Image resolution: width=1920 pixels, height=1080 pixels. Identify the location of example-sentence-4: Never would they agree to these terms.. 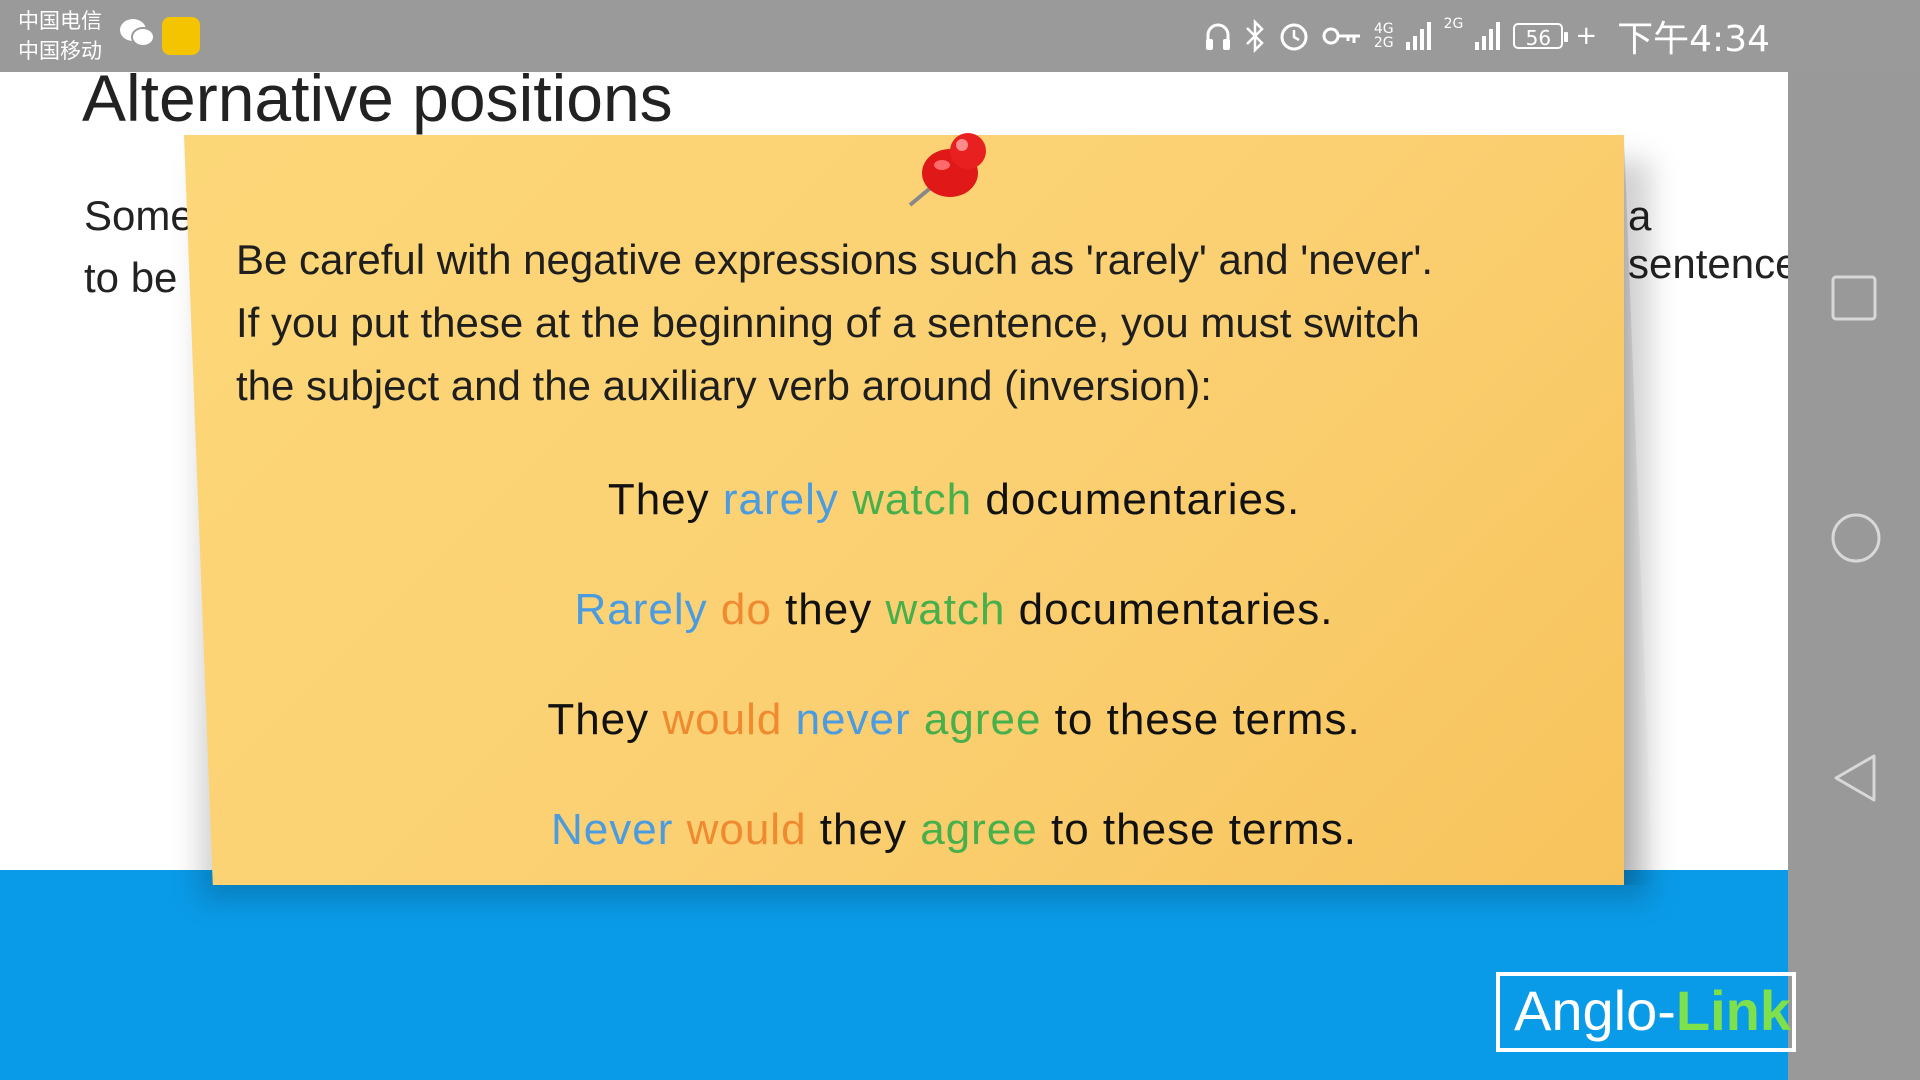
(954, 830).